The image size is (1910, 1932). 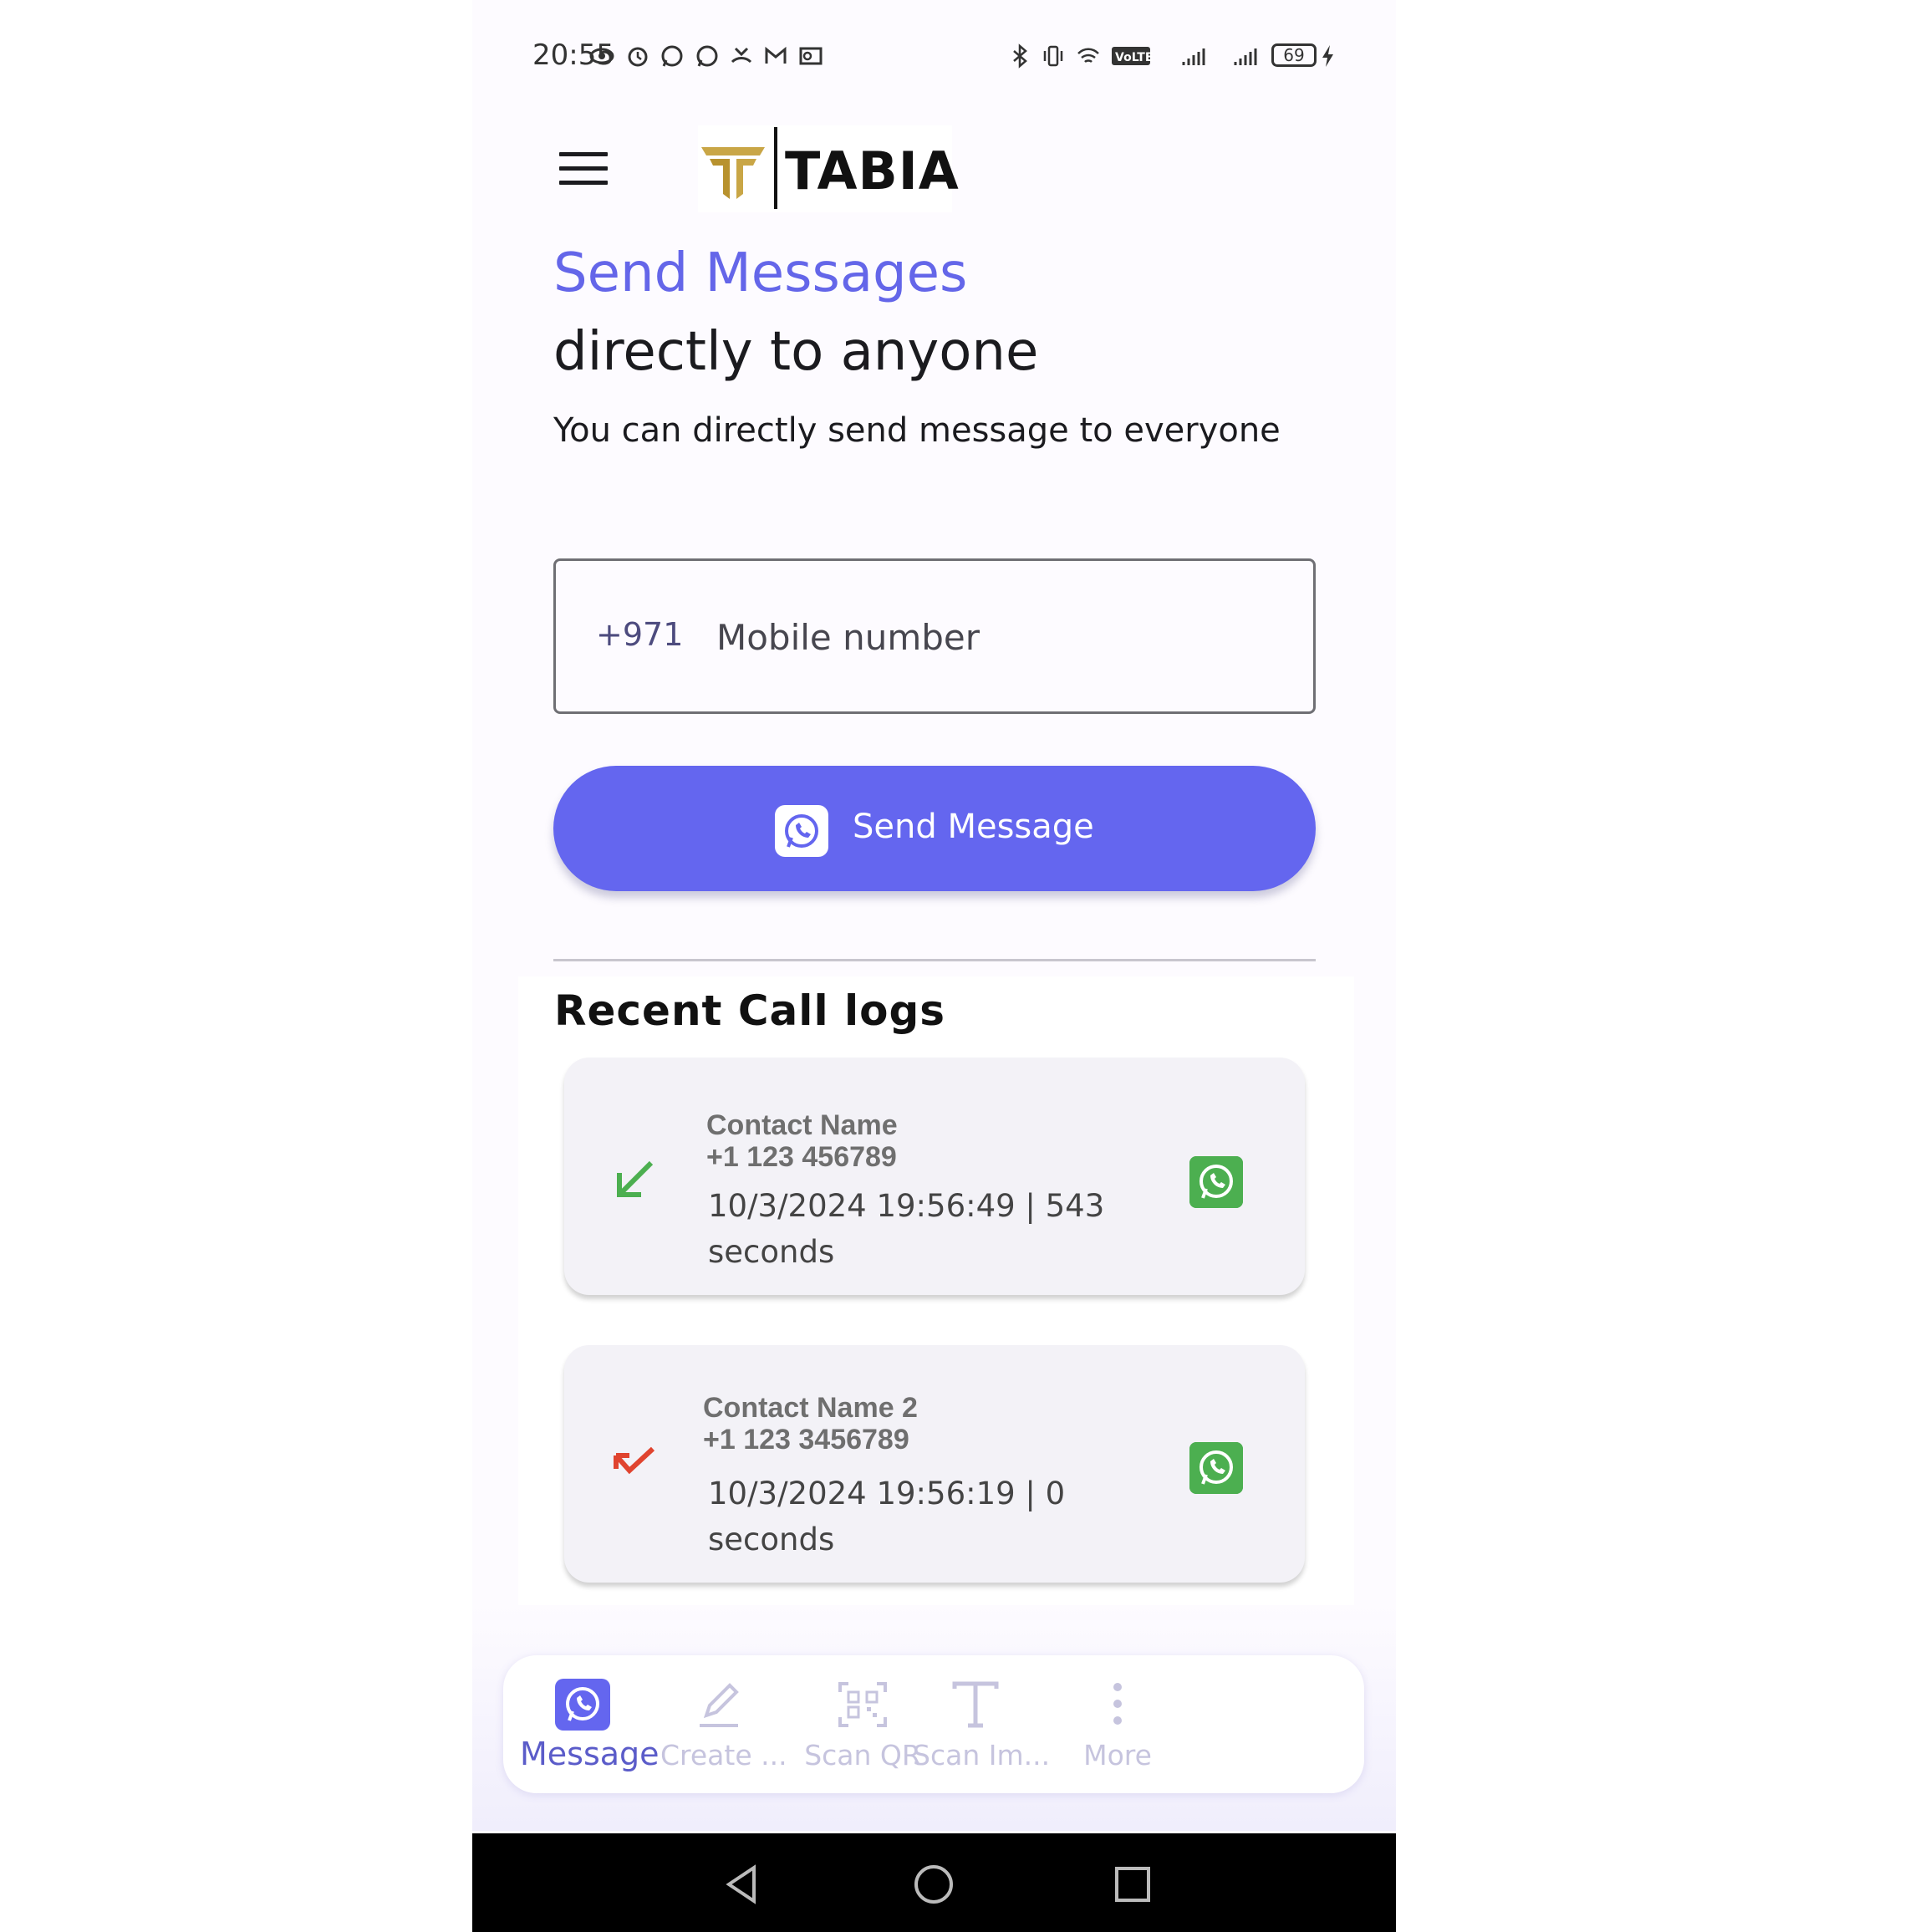 I want to click on nav-label: Scan QR, so click(x=863, y=1755).